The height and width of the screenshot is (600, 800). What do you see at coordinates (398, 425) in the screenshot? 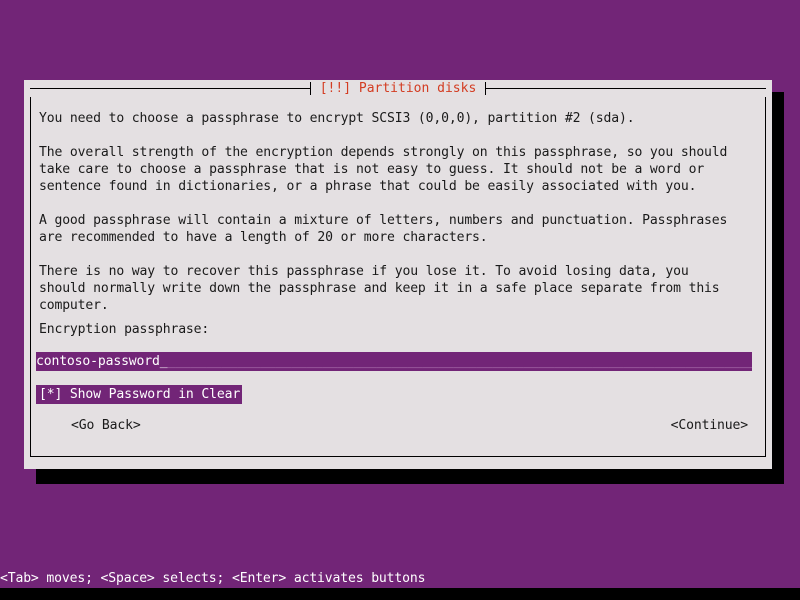
I see `dialog-button-row: <Go Back> <Continue>` at bounding box center [398, 425].